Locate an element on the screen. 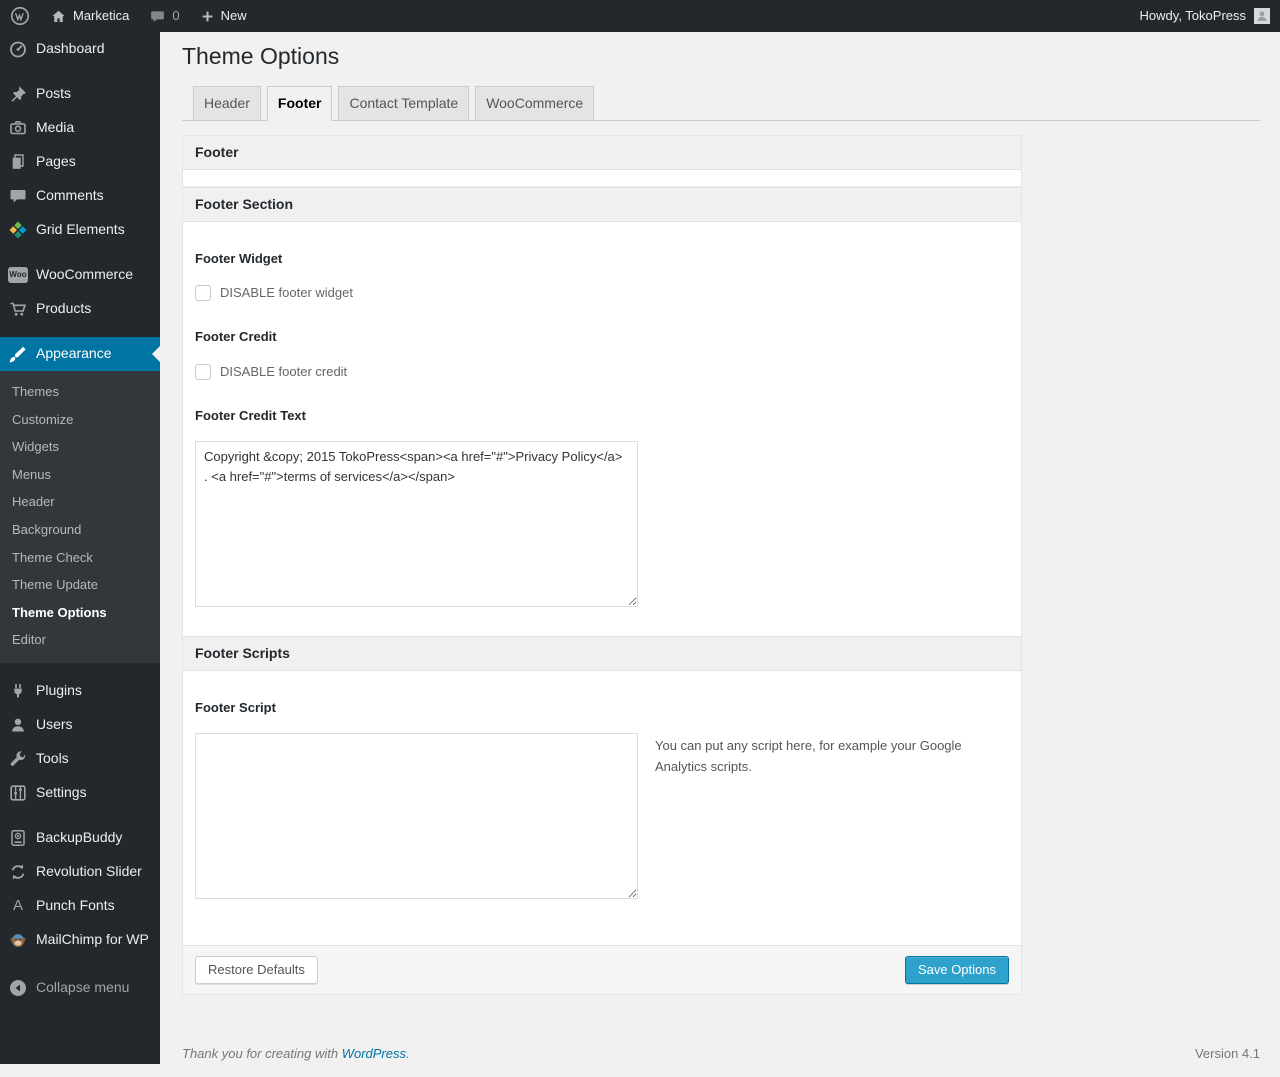  submenu-item-theme-options: Theme Options is located at coordinates (80, 613).